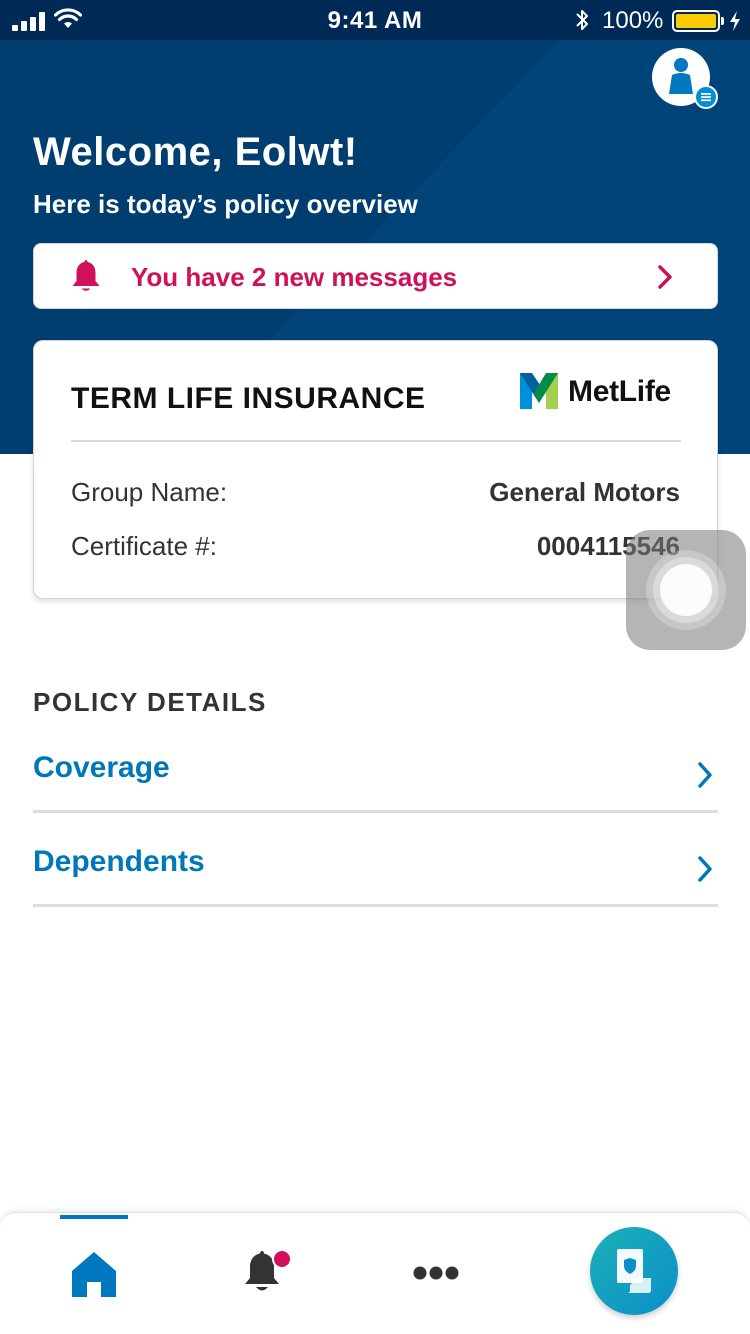  I want to click on metlife-brand-name: MetLife, so click(619, 391).